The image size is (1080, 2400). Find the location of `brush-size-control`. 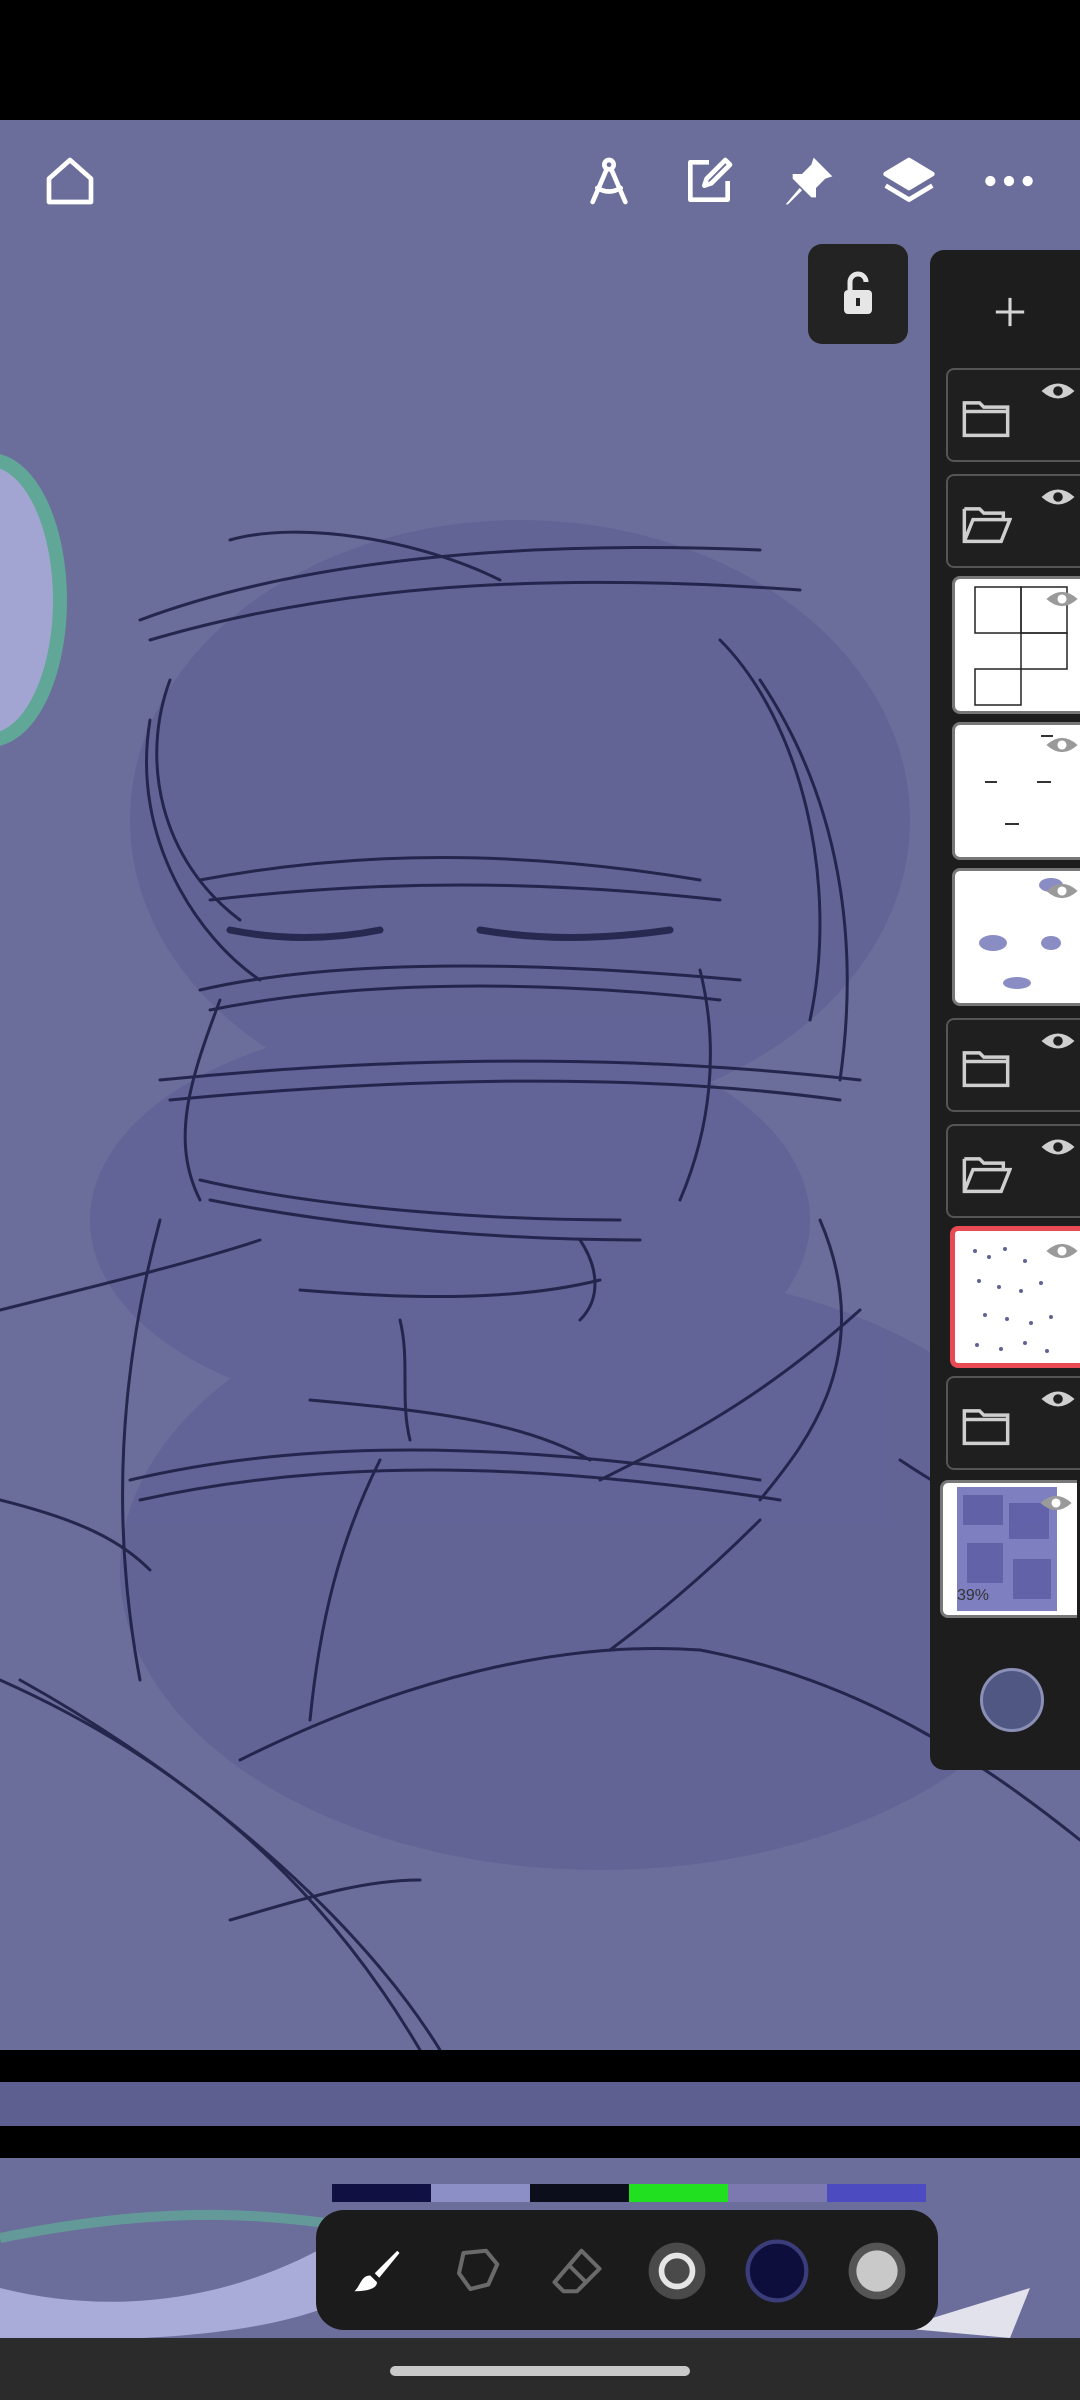

brush-size-control is located at coordinates (677, 2271).